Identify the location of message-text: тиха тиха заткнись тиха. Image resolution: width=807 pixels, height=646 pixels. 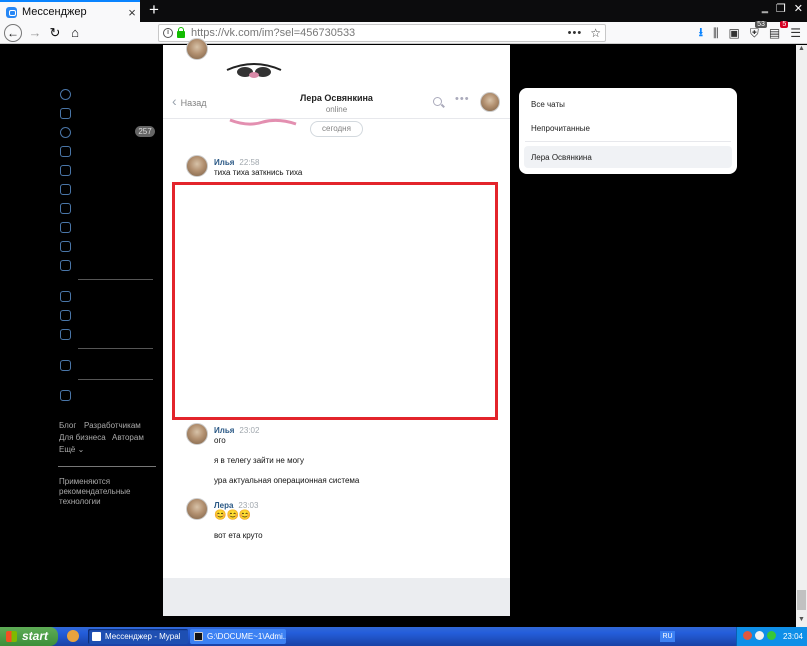
(258, 172).